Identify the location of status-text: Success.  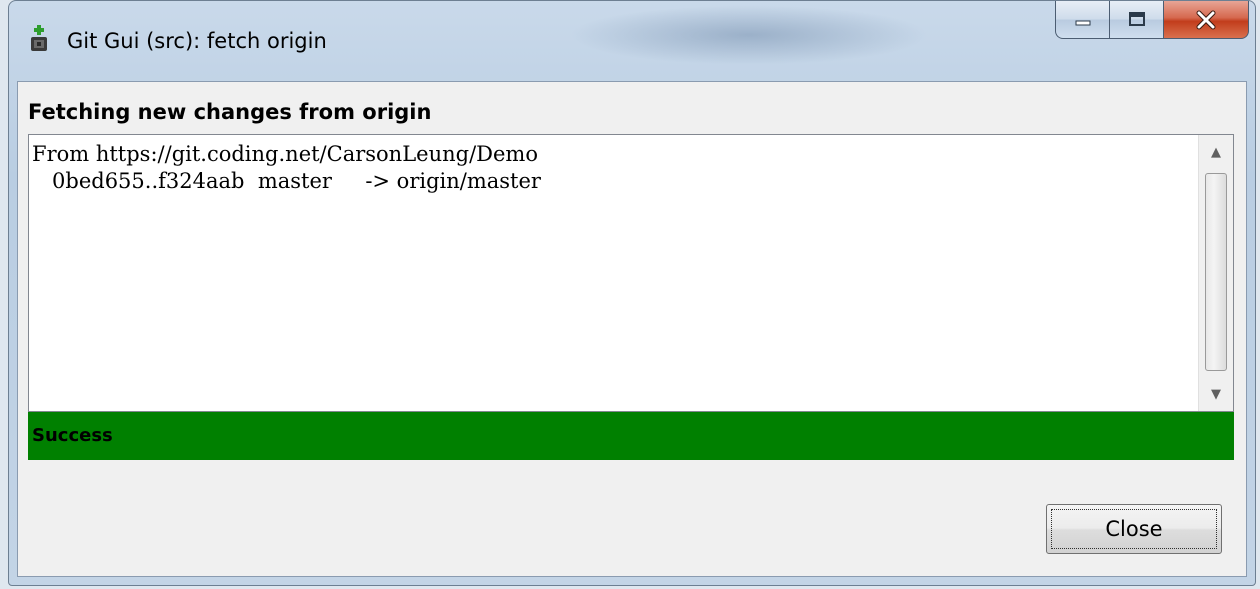
(72, 435).